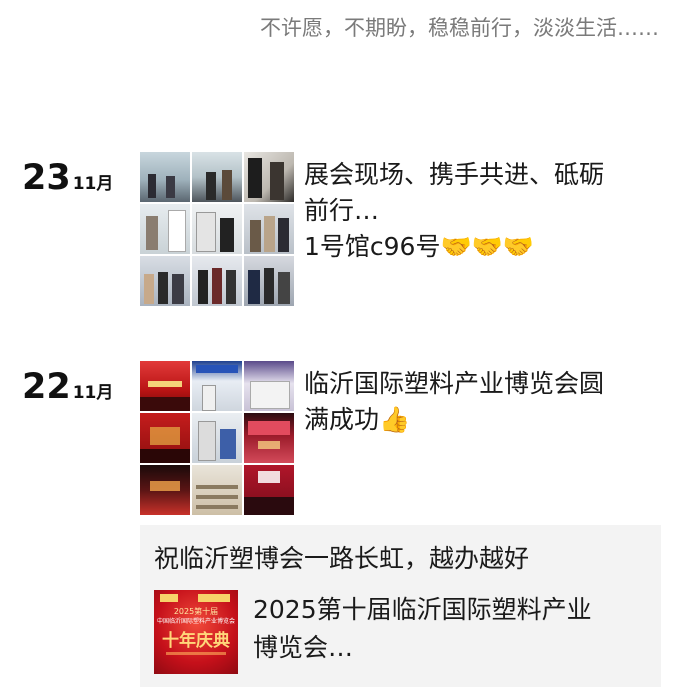 Image resolution: width=677 pixels, height=693 pixels. What do you see at coordinates (196, 641) in the screenshot?
I see `thumb-text: 十年庆典` at bounding box center [196, 641].